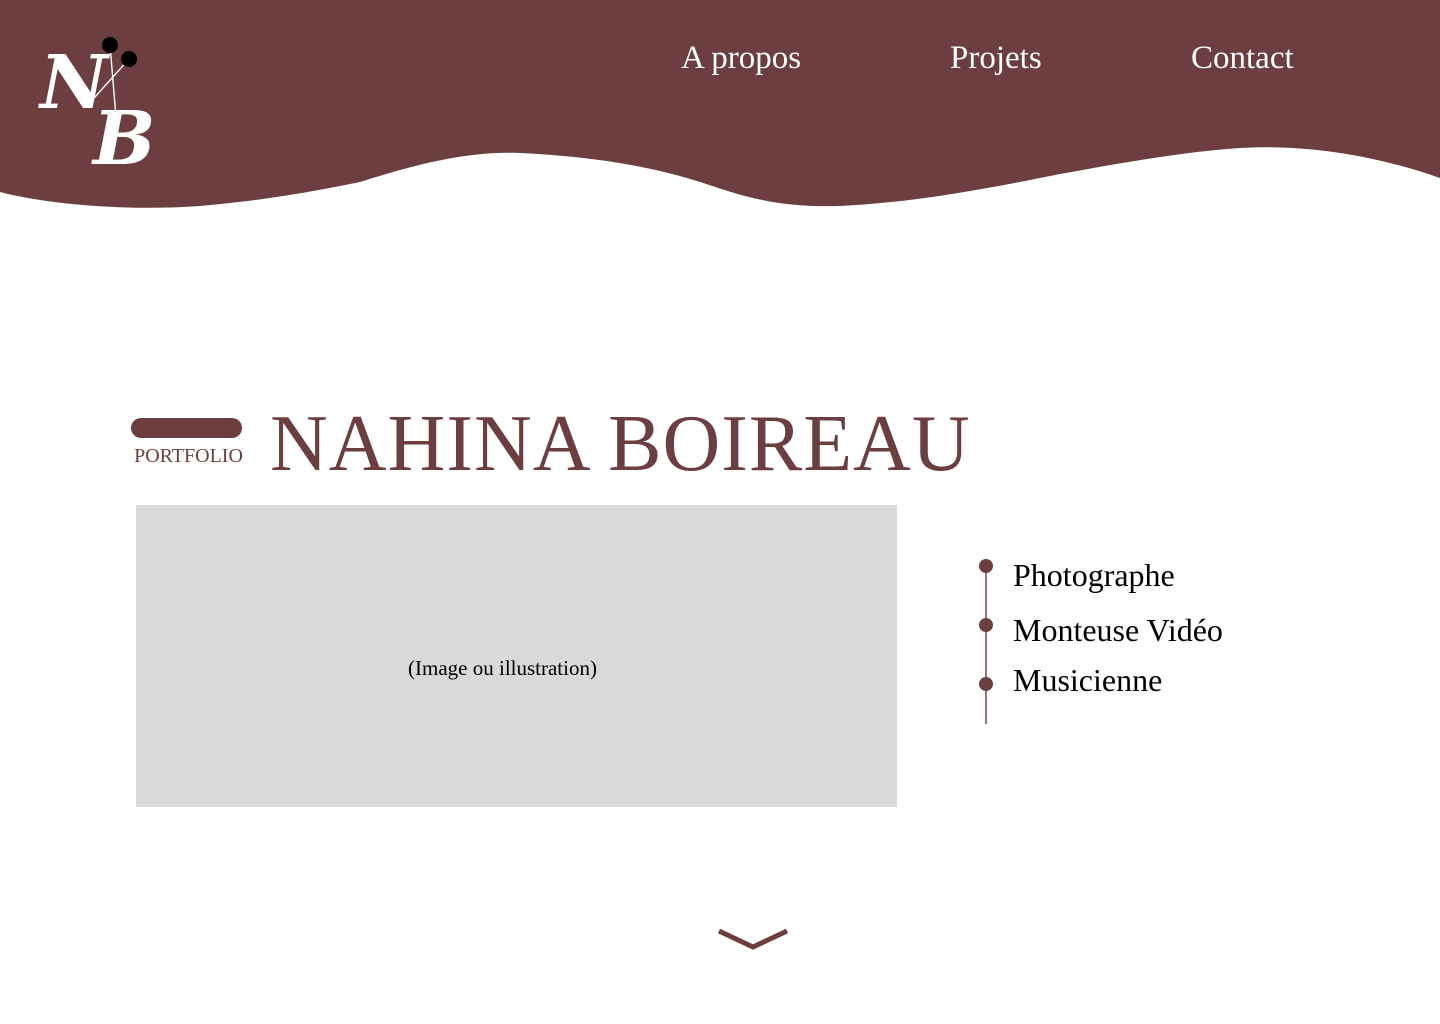 The image size is (1440, 1024). I want to click on roles-timeline: Photographe Monteuse Vidéo Musicienne, so click(1150, 638).